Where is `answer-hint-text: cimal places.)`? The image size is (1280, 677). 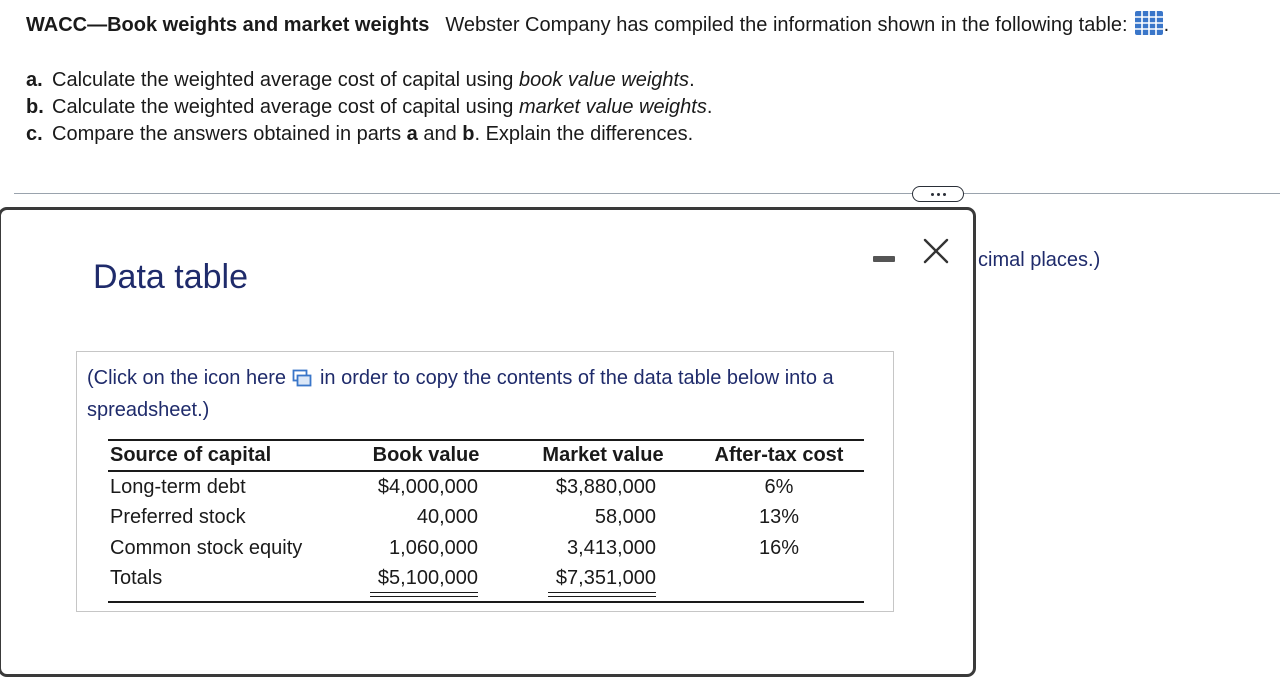 answer-hint-text: cimal places.) is located at coordinates (1039, 260).